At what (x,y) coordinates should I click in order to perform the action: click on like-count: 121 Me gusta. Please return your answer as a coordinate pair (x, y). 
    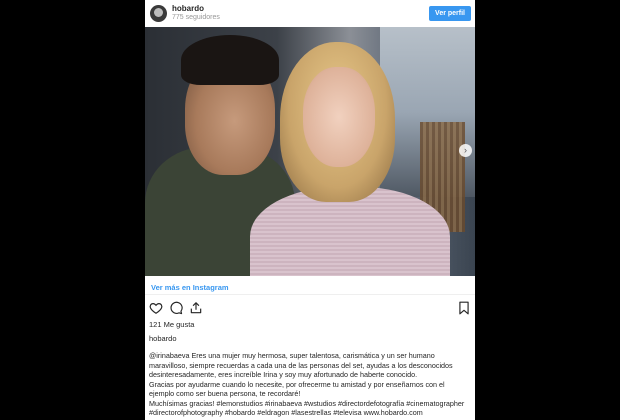
    Looking at the image, I should click on (171, 324).